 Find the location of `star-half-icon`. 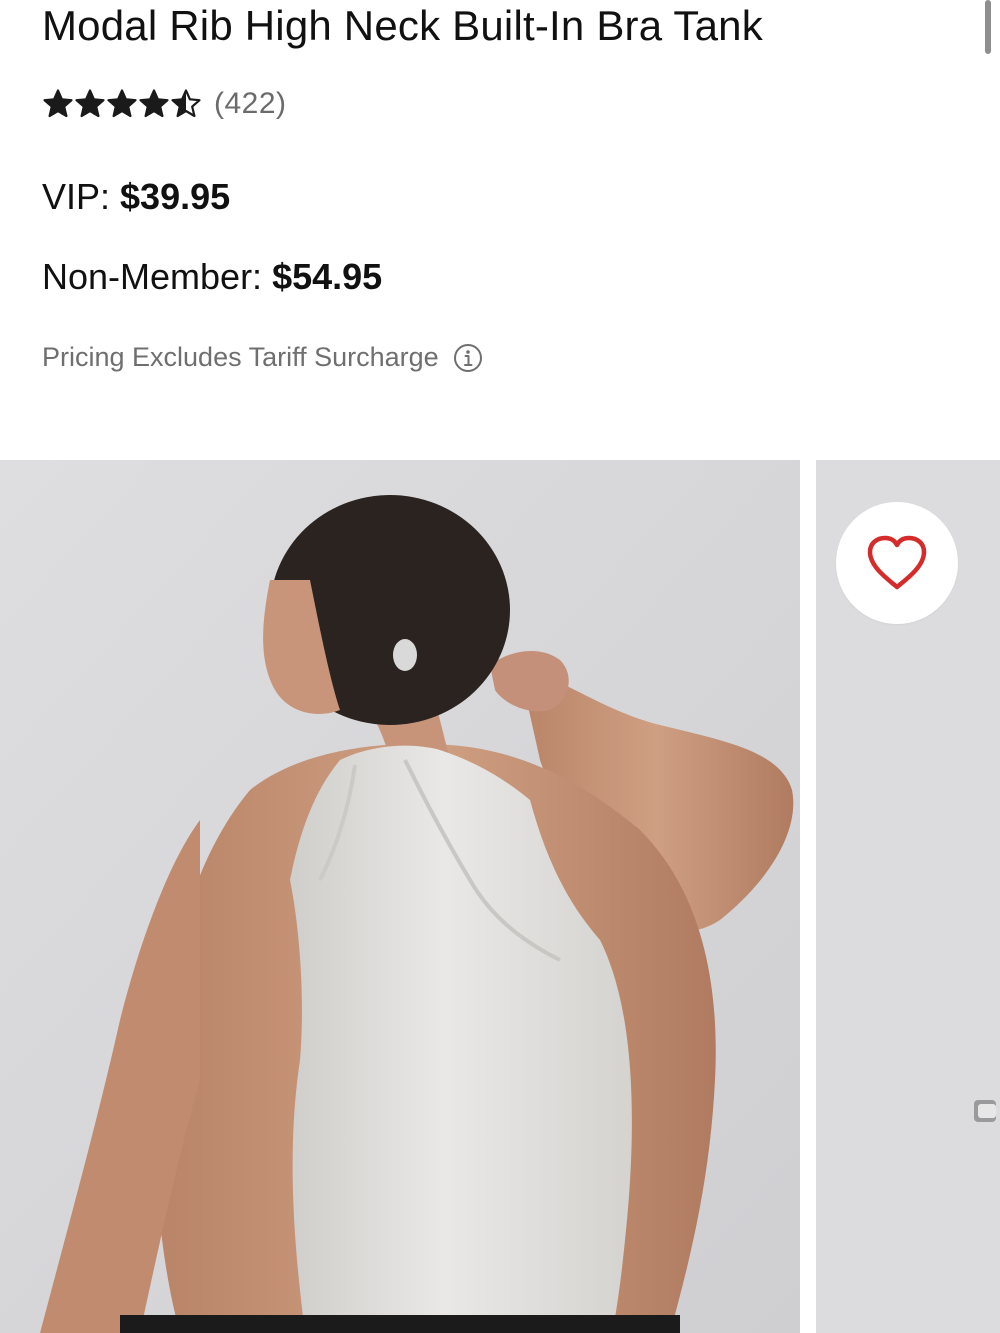

star-half-icon is located at coordinates (186, 103).